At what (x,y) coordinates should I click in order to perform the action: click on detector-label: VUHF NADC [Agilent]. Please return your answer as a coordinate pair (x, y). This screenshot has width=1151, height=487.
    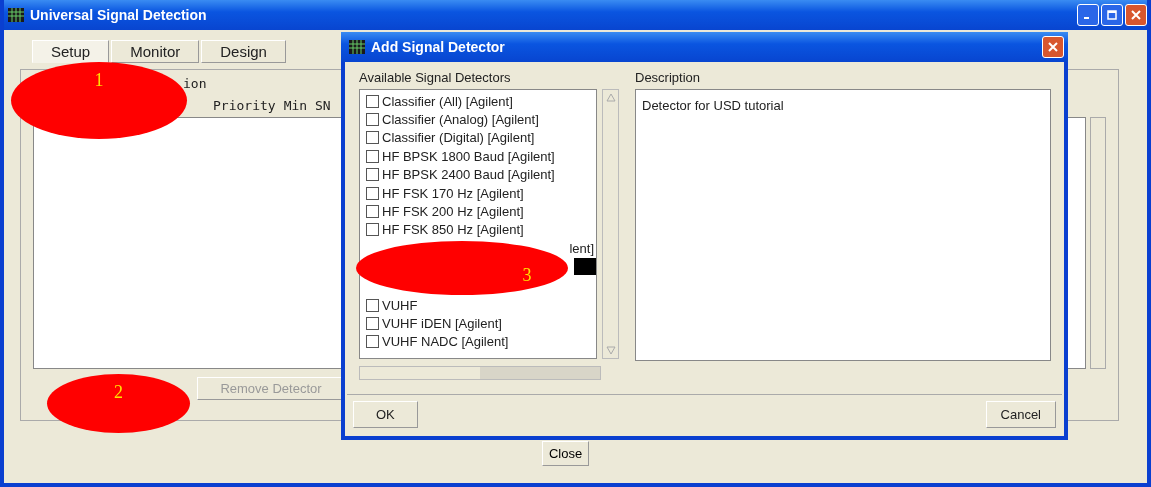
    Looking at the image, I should click on (445, 342).